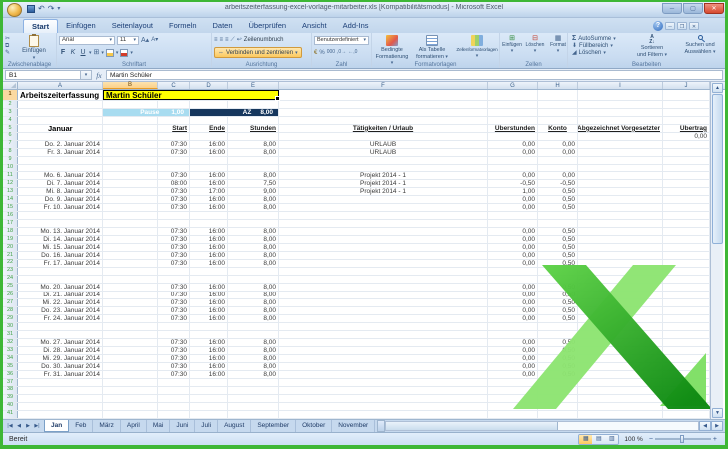 The height and width of the screenshot is (449, 728). I want to click on column-header-H: H, so click(558, 85).